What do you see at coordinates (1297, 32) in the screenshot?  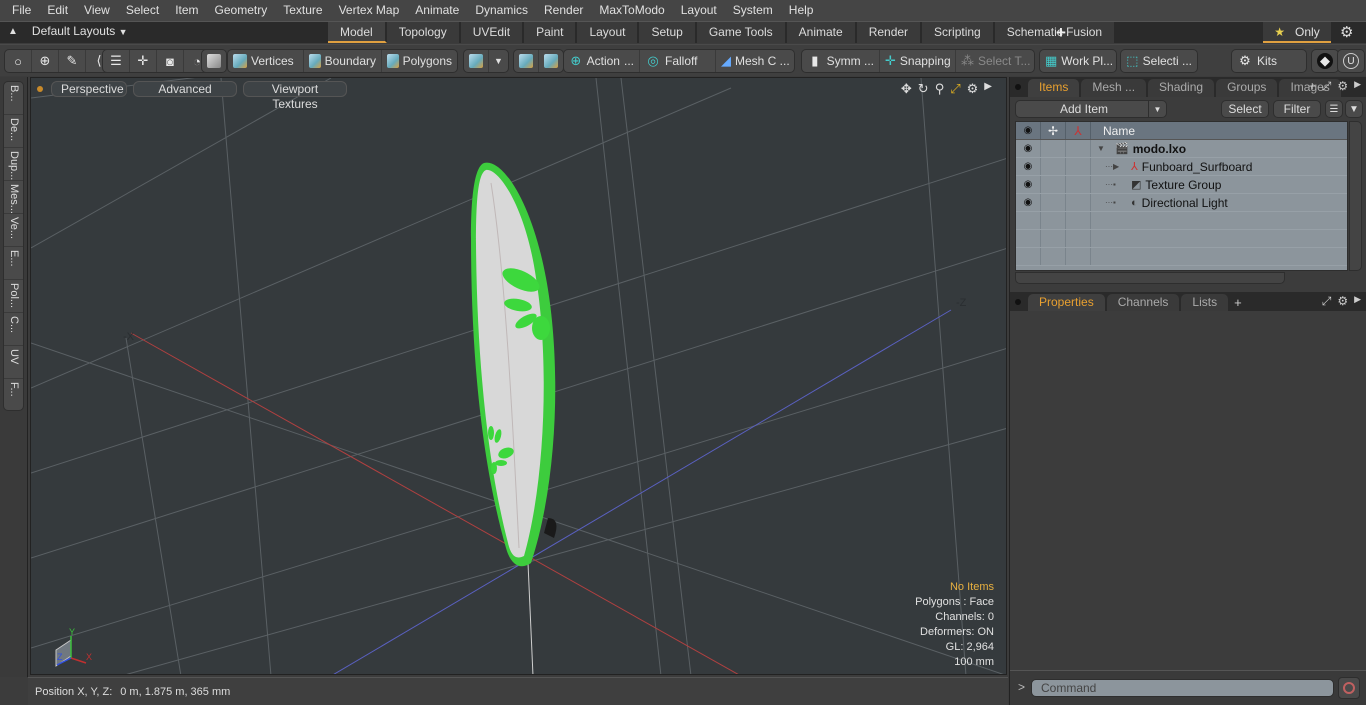 I see `only-button: ★ Only` at bounding box center [1297, 32].